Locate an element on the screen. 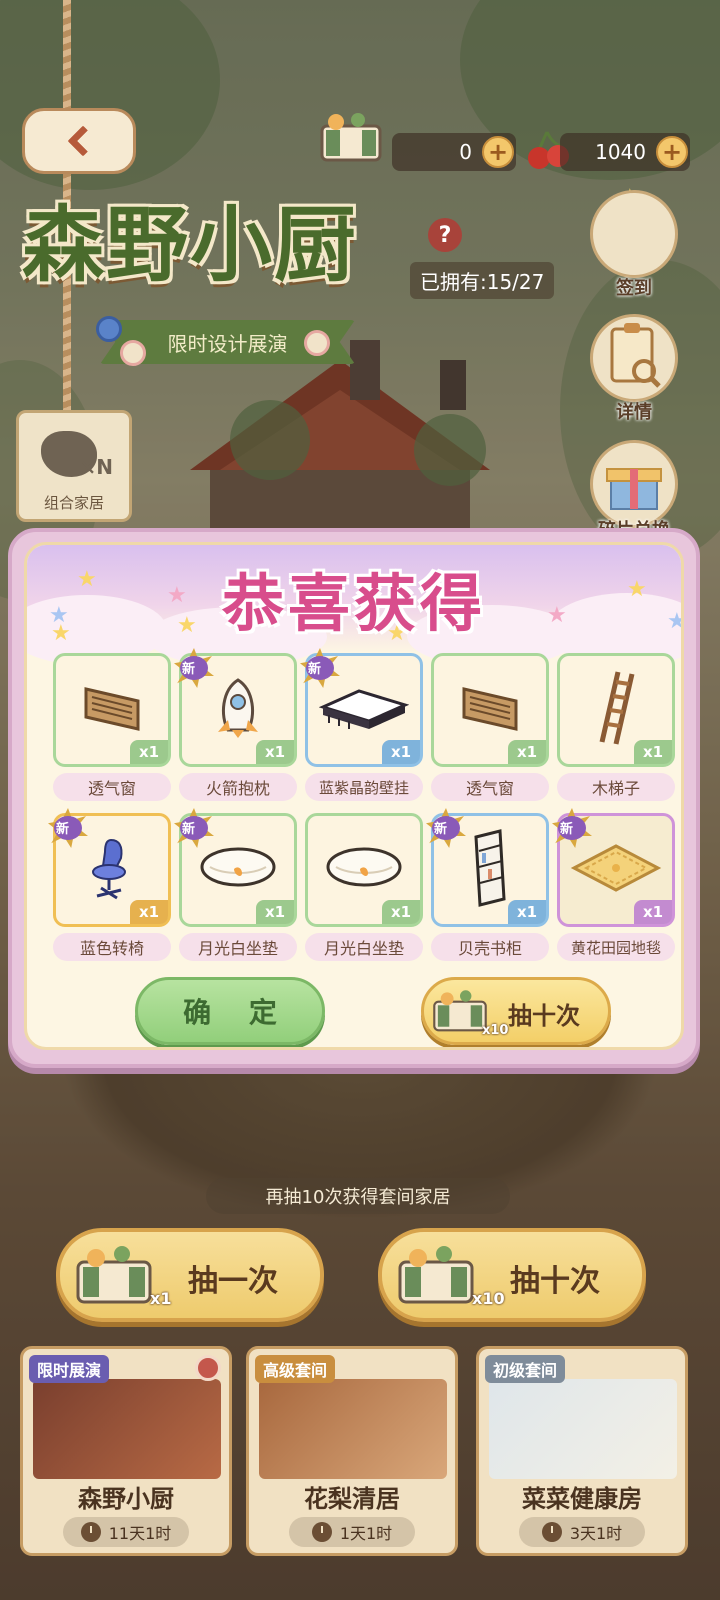 The height and width of the screenshot is (1600, 720). suite-card: 限时展演 森野小厨 11天1时 is located at coordinates (126, 1451).